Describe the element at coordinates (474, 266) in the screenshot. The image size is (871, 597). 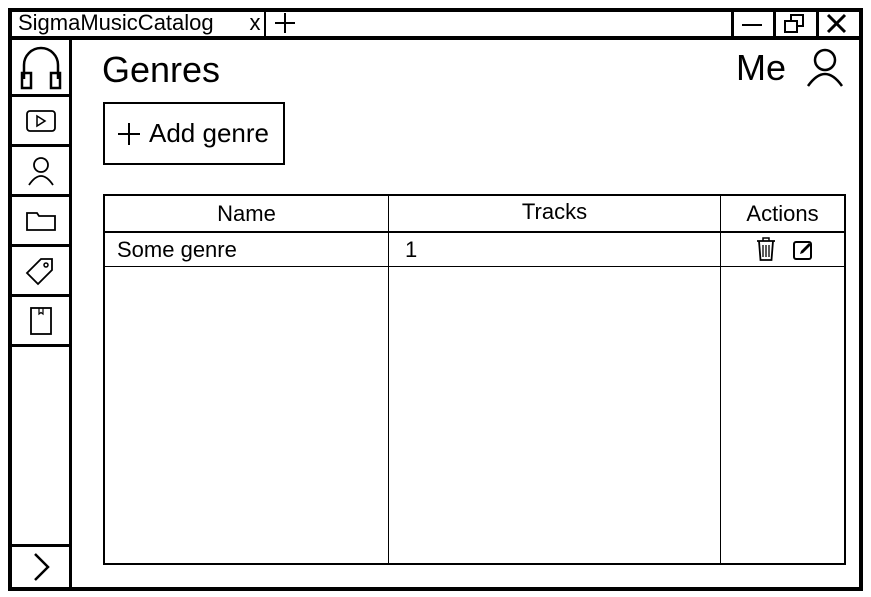
I see `row-divider` at that location.